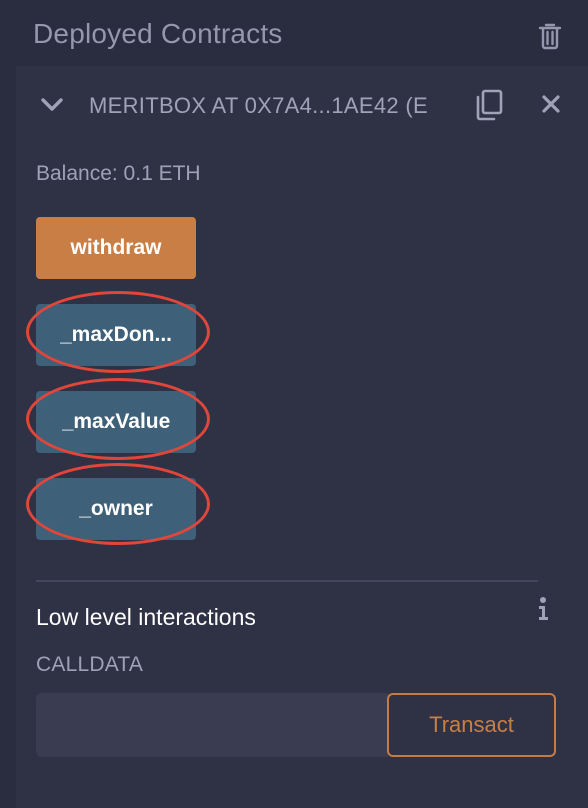 The height and width of the screenshot is (808, 588). Describe the element at coordinates (287, 581) in the screenshot. I see `divider` at that location.